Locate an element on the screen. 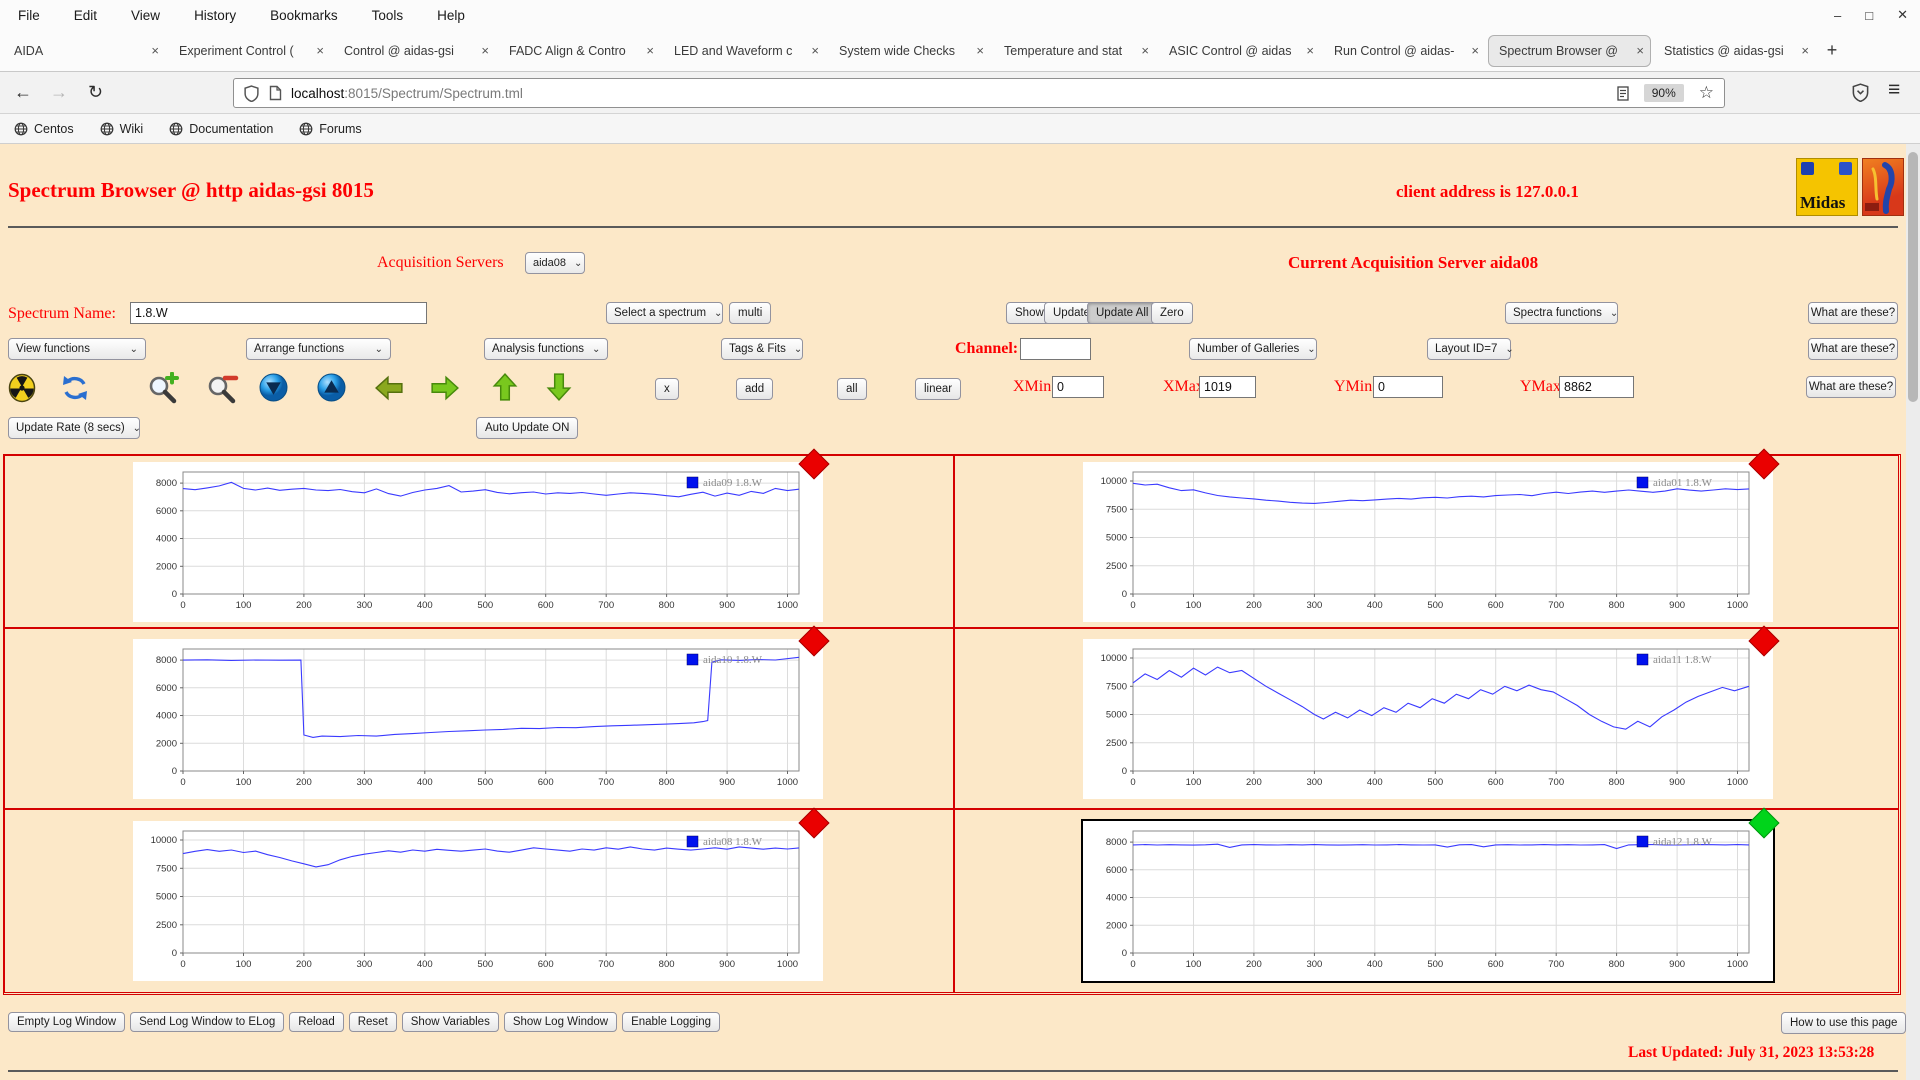  zoom-in-icon is located at coordinates (163, 389).